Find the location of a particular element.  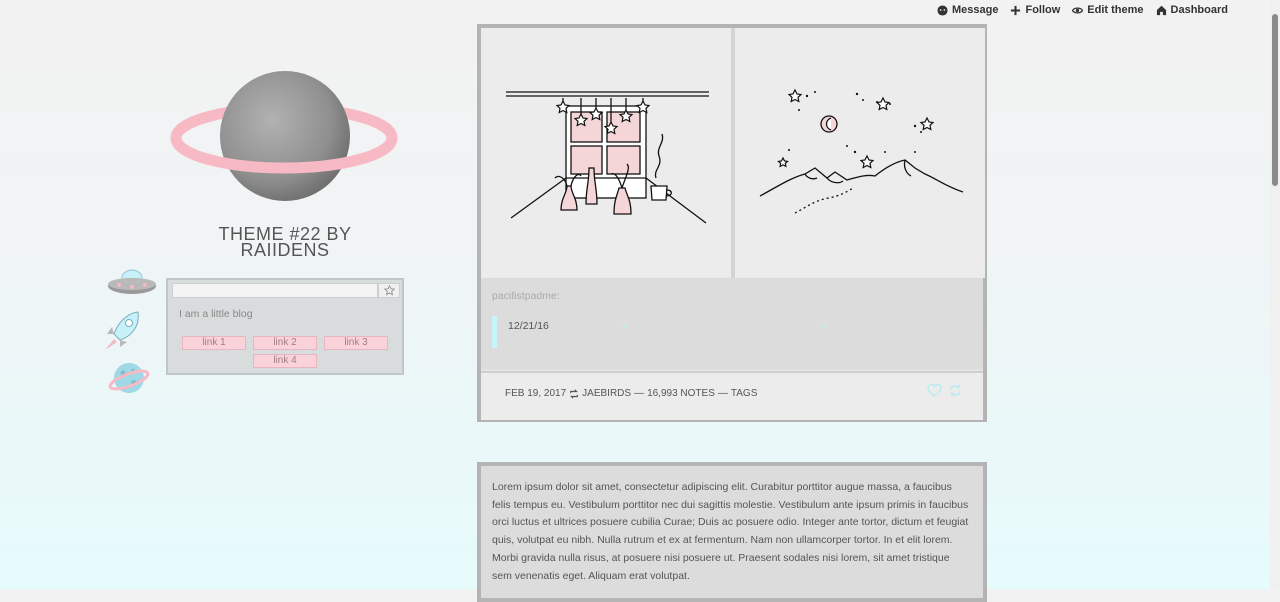

photo-window-illustration is located at coordinates (606, 153).